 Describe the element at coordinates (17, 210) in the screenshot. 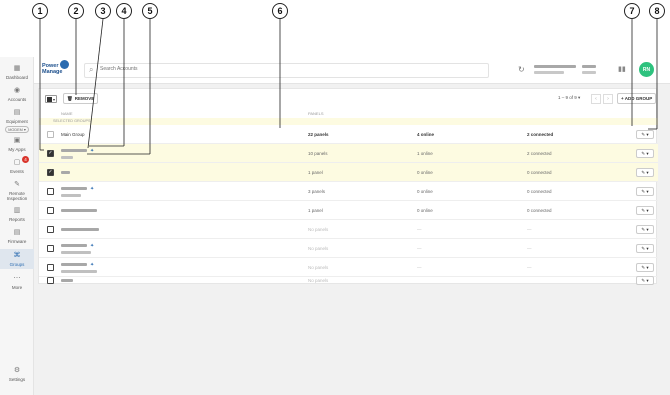

I see `reports-icon: ▥` at that location.